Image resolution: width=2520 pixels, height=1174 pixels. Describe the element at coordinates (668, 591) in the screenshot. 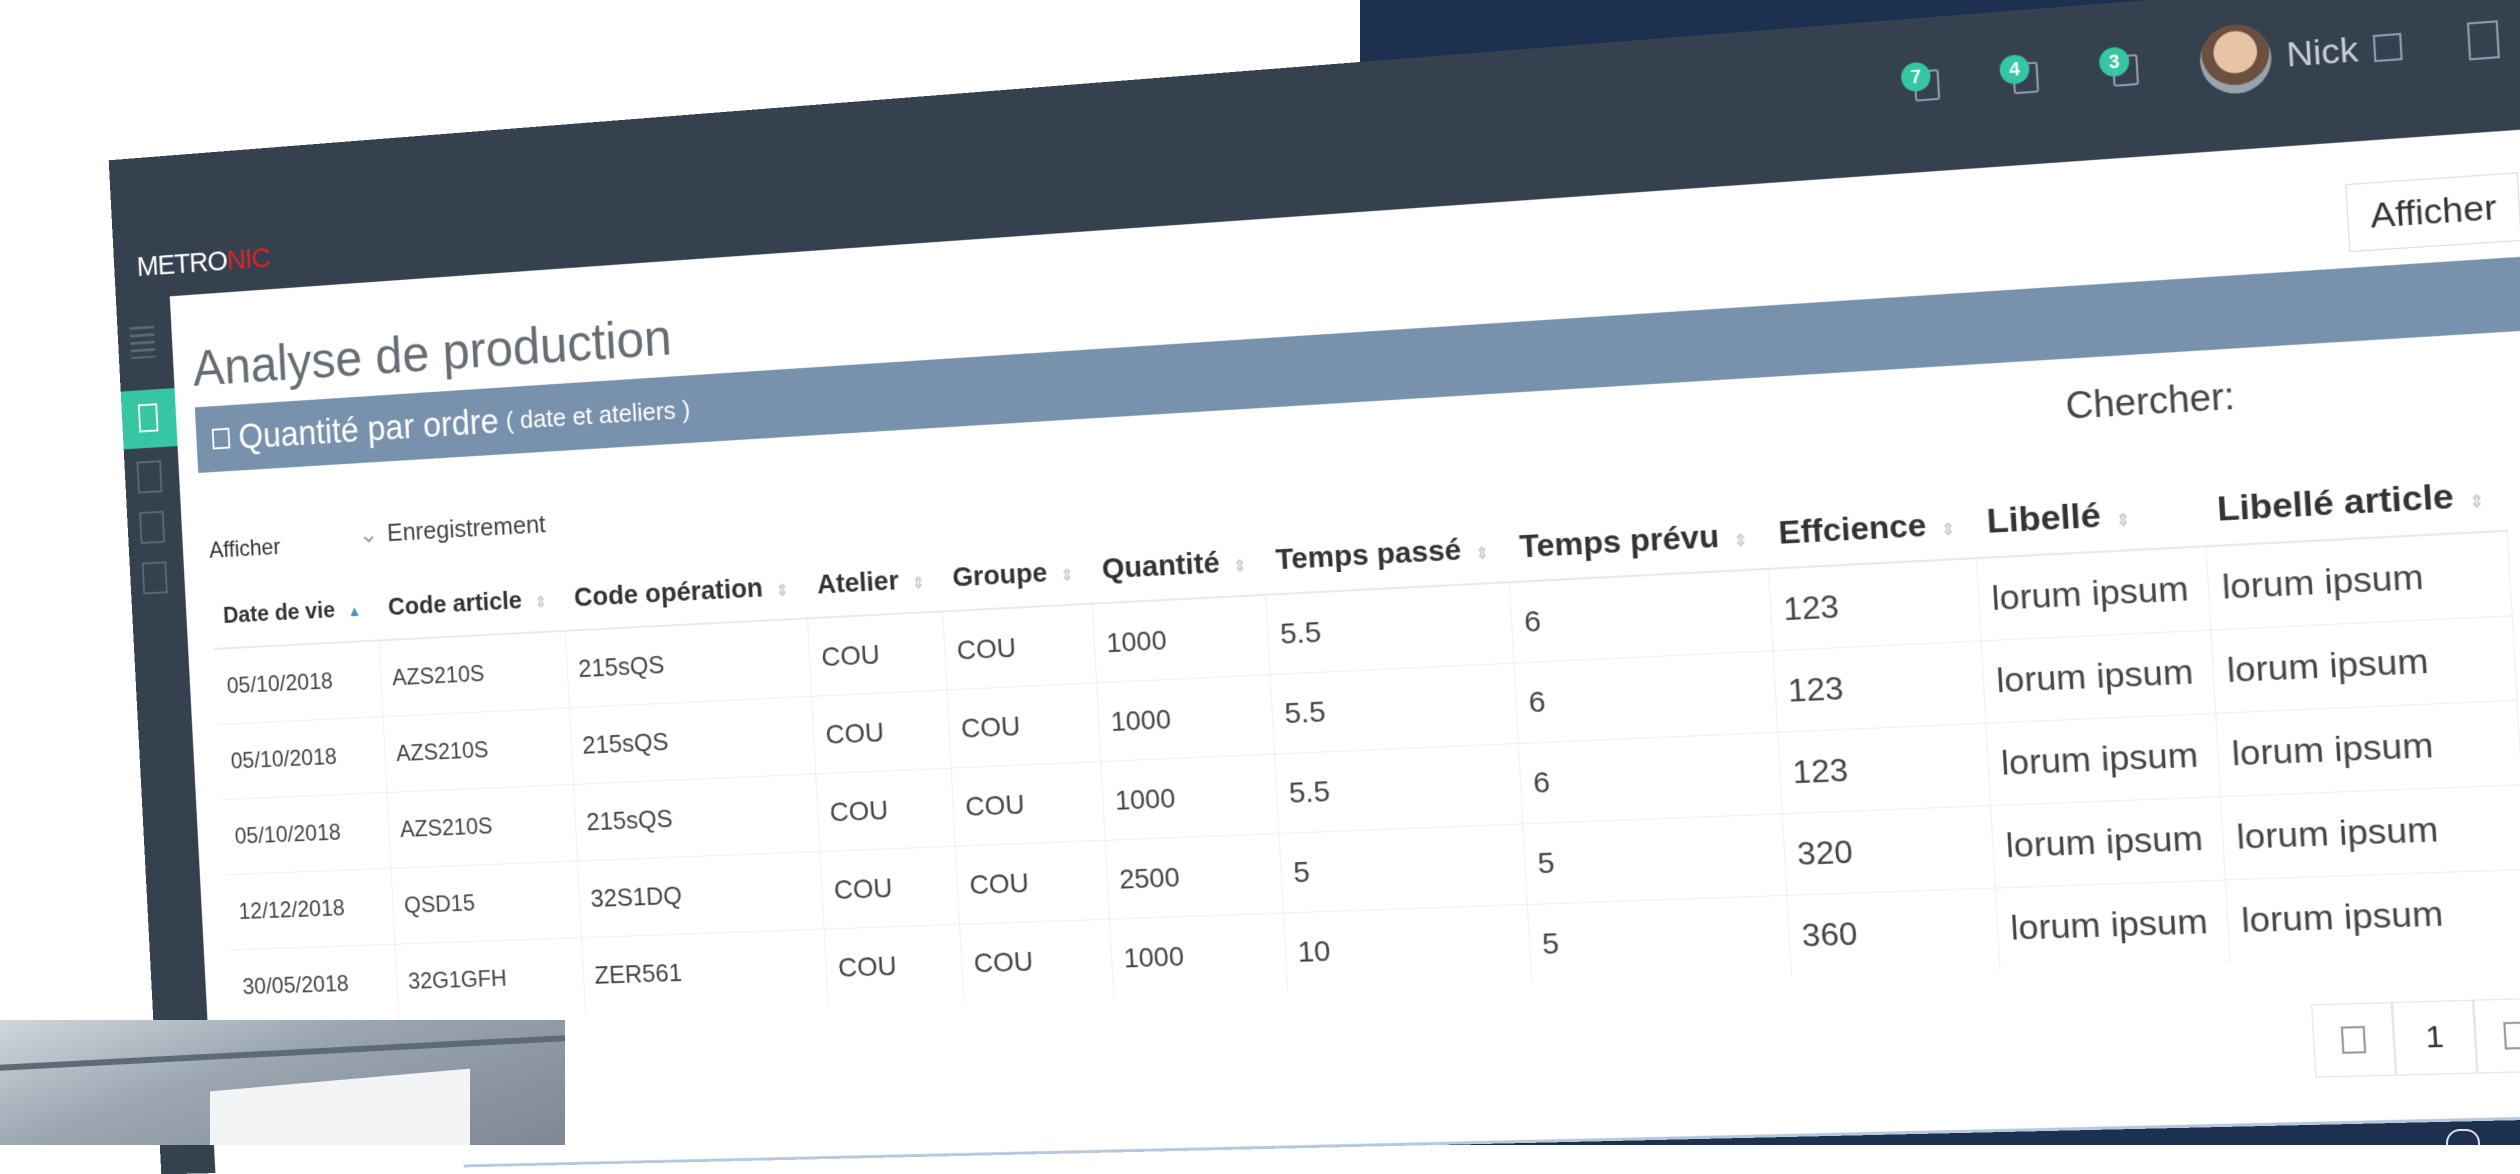

I see `column-label: Code opération` at that location.